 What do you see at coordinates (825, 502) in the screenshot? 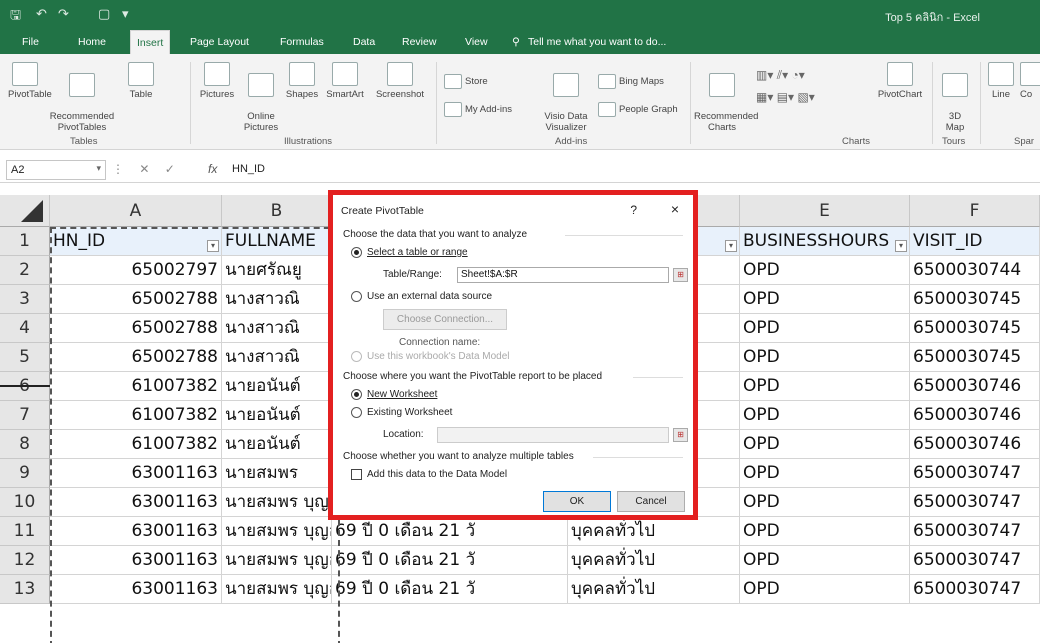
I see `cell-E10: OPD` at bounding box center [825, 502].